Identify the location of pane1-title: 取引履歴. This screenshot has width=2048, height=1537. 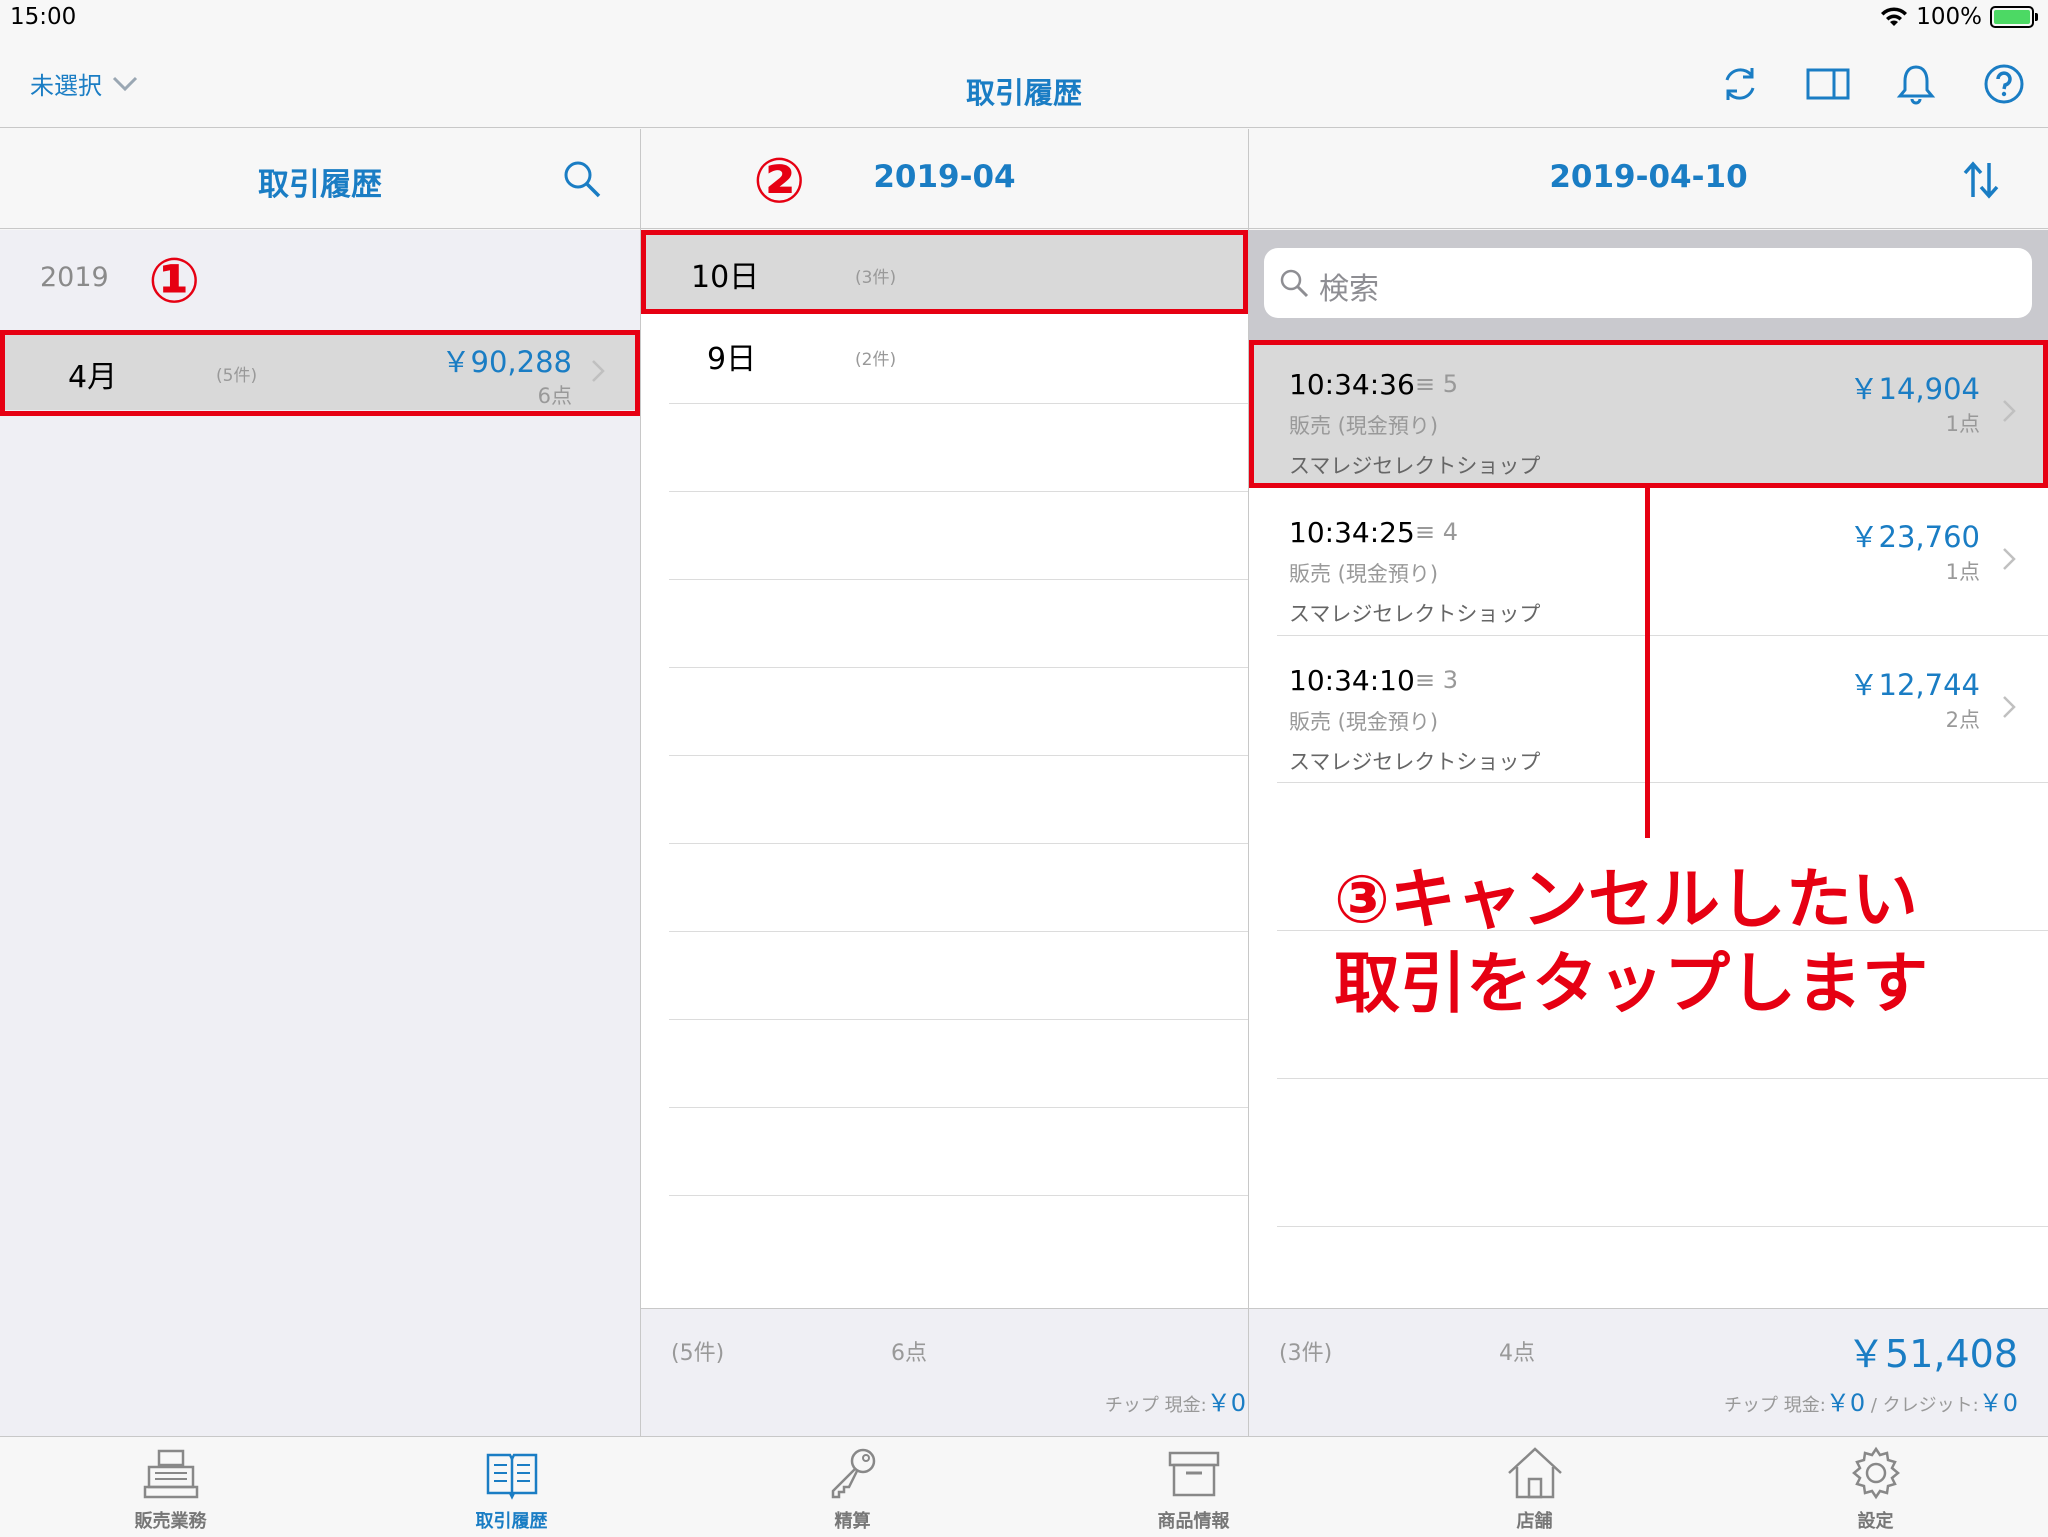
(320, 185).